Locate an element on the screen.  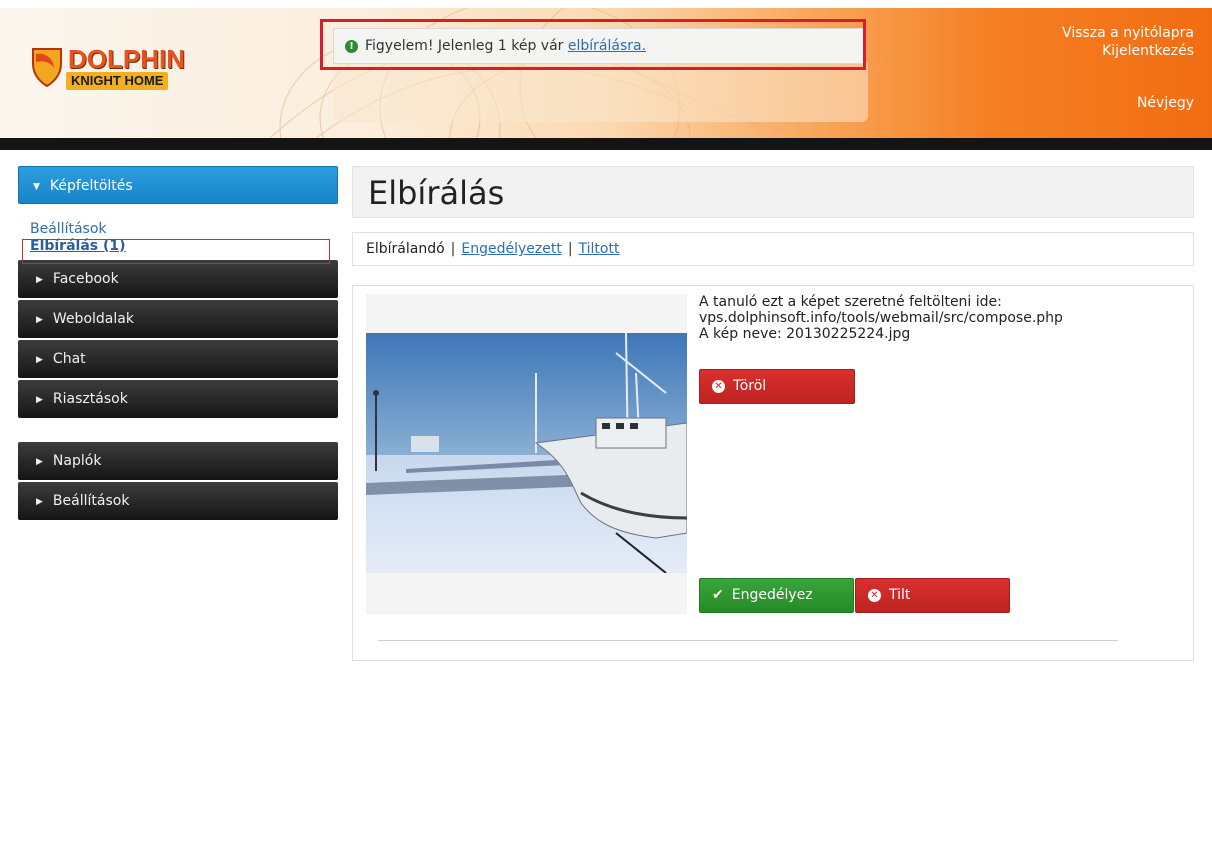
logout-link: Kijelentkezés is located at coordinates (1128, 51).